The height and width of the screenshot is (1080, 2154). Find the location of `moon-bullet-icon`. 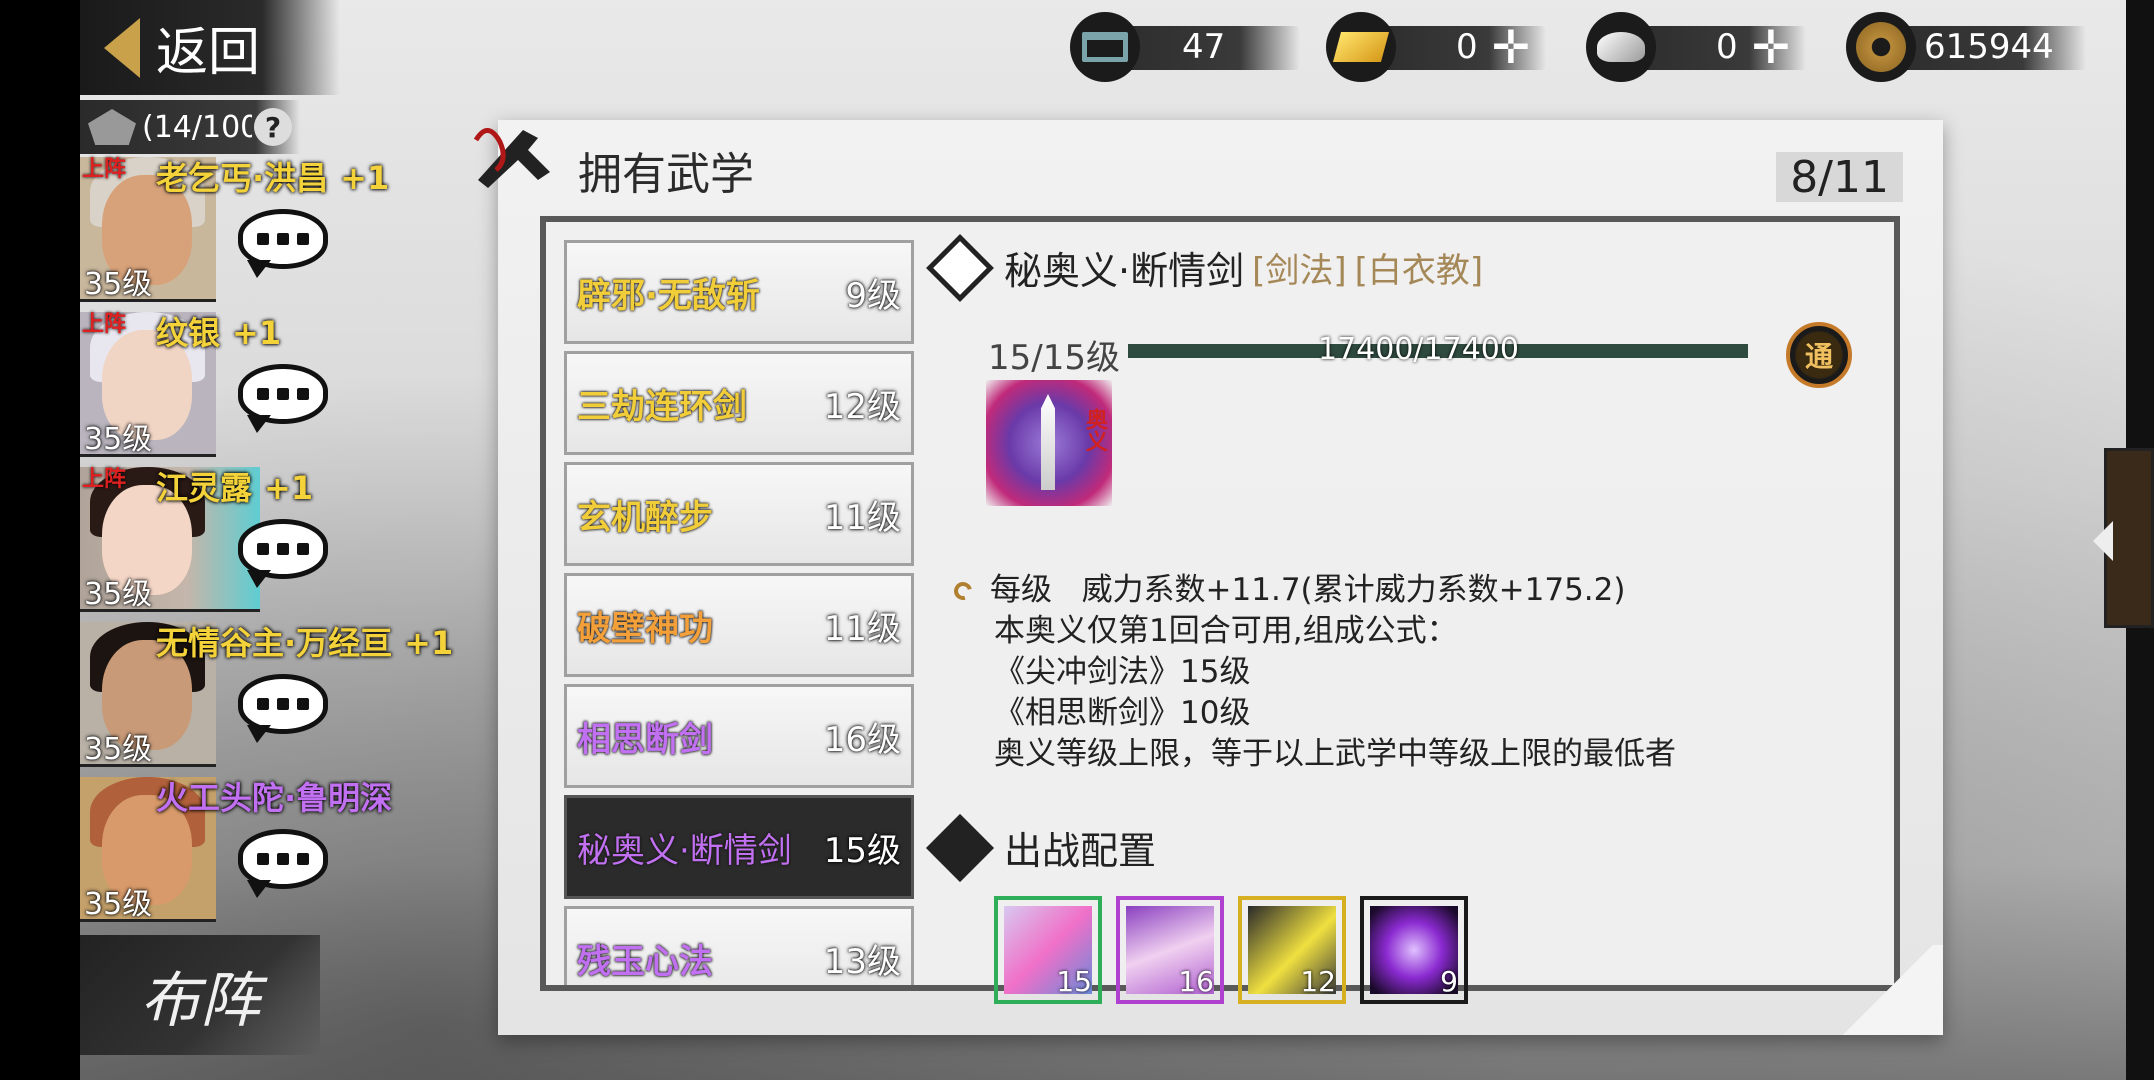

moon-bullet-icon is located at coordinates (963, 591).